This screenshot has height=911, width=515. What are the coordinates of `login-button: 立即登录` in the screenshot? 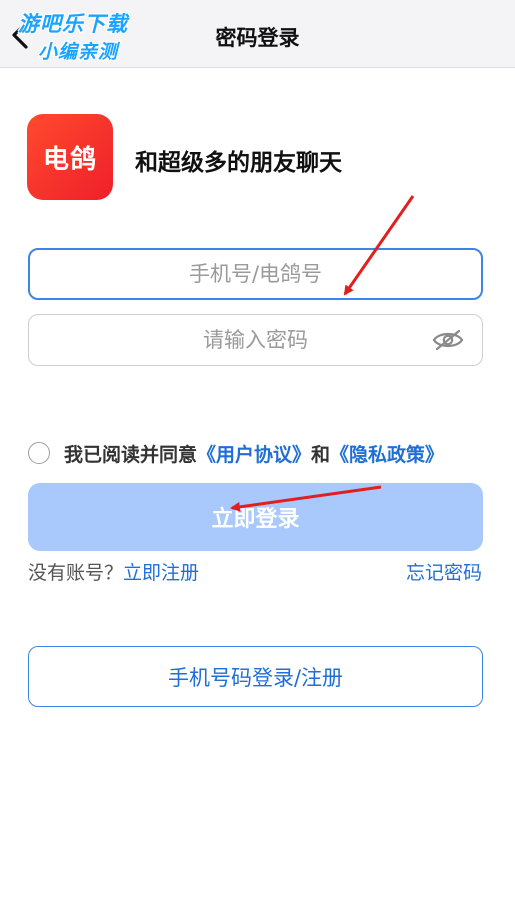 It's located at (255, 517).